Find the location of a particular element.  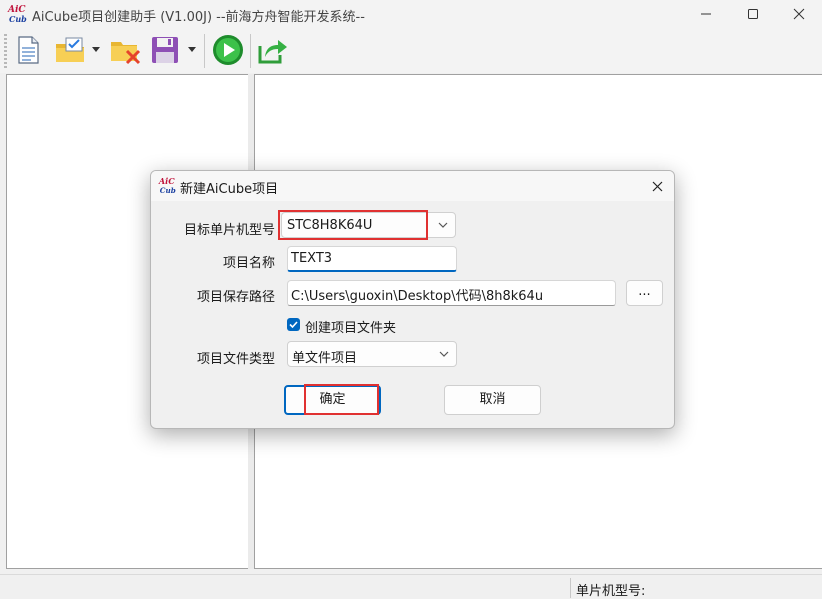

minimize-button is located at coordinates (706, 14).